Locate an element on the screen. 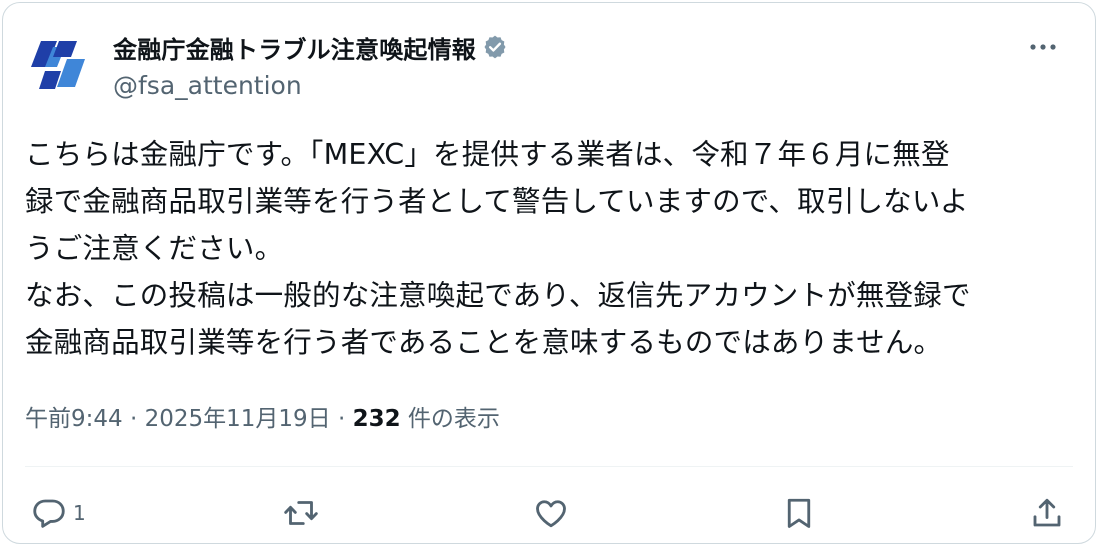 The image size is (1100, 548). post-date: 2025年11月19日 is located at coordinates (238, 419).